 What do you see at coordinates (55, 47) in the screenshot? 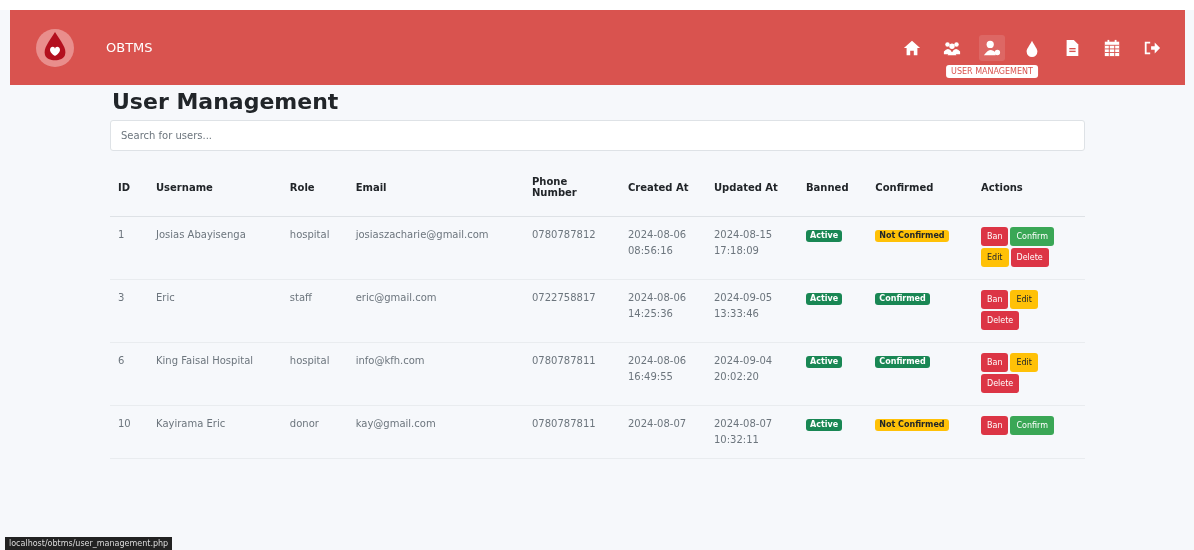
I see `blood-drop-logo-icon` at bounding box center [55, 47].